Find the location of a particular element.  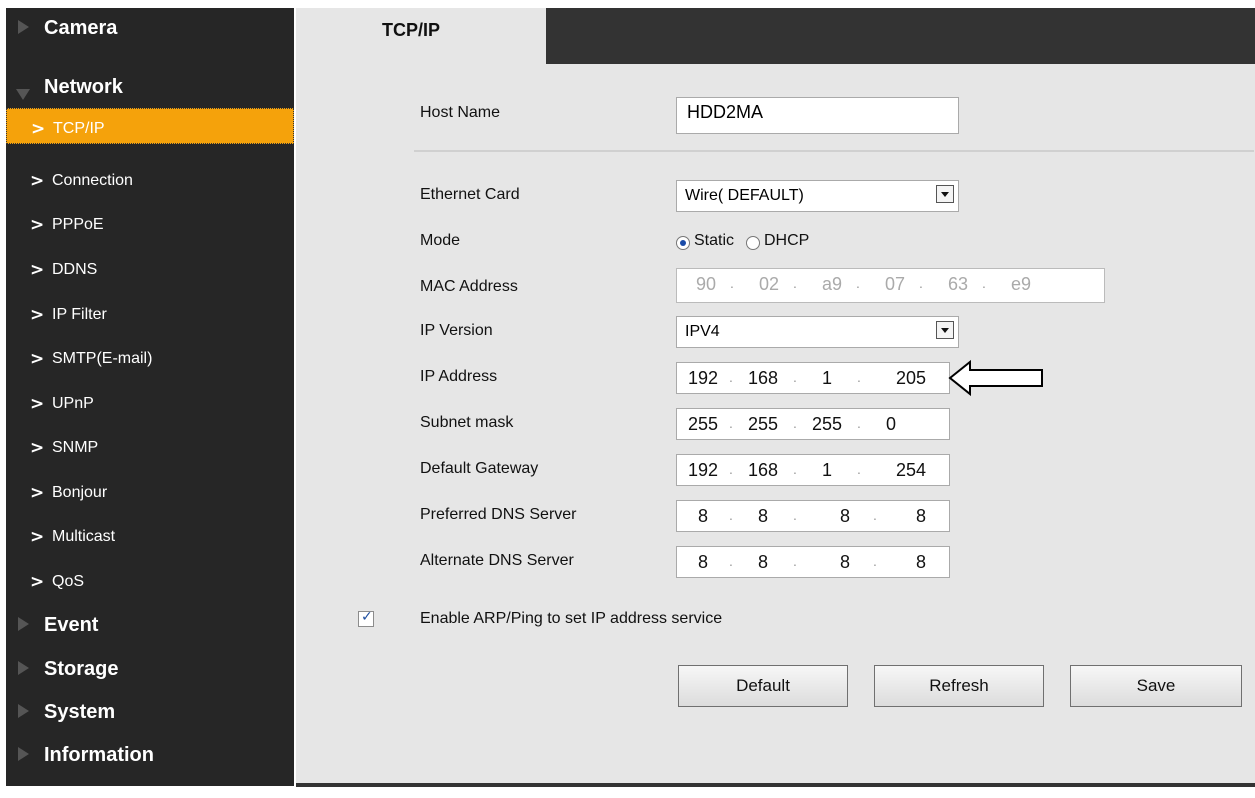

sidebar-item-connection: > Connection is located at coordinates (150, 181).